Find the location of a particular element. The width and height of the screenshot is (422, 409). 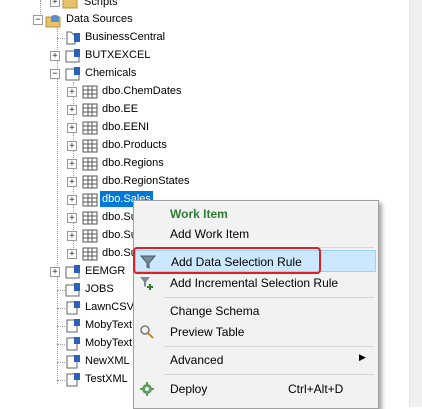

magnifier-icon is located at coordinates (147, 332).